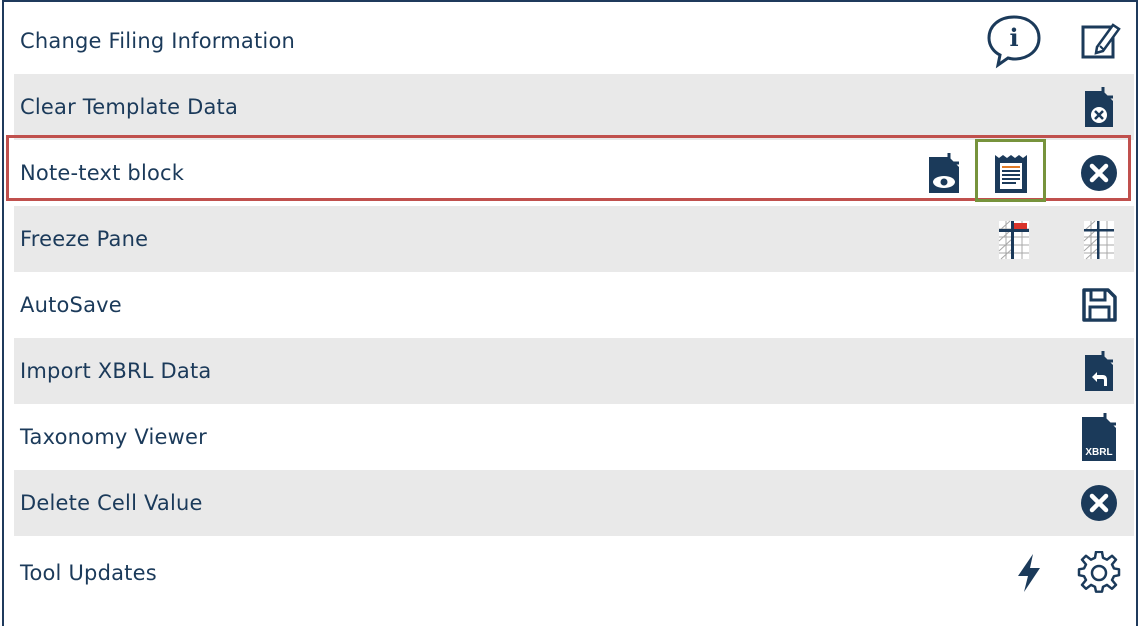 This screenshot has height=626, width=1141. I want to click on lightning-icon, so click(1029, 573).